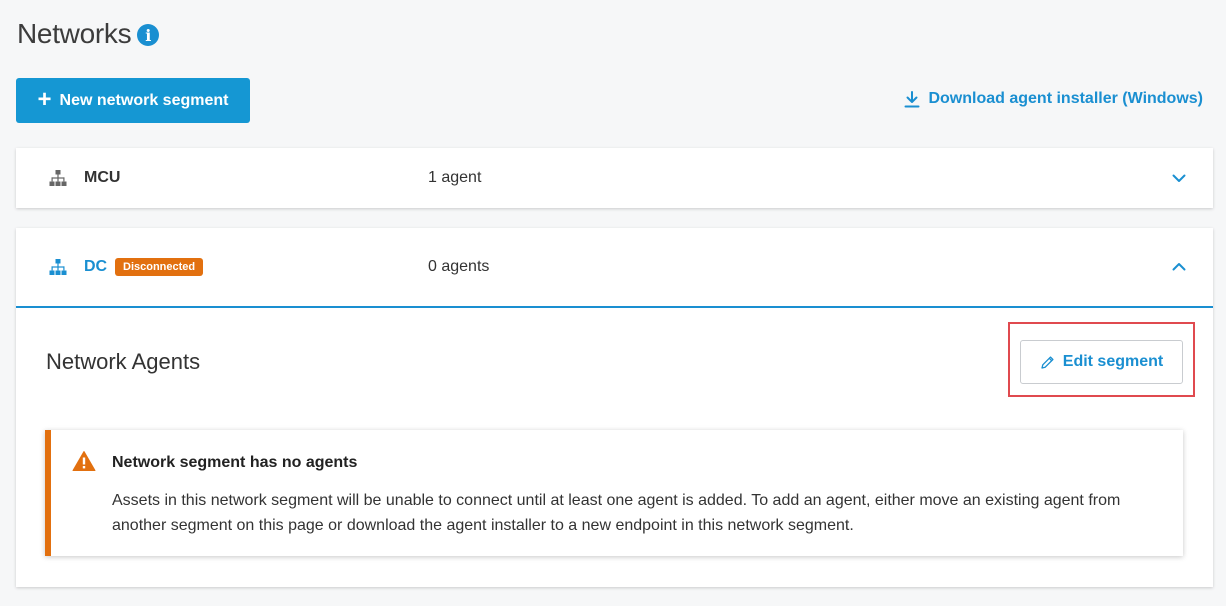 The height and width of the screenshot is (606, 1226). What do you see at coordinates (74, 33) in the screenshot?
I see `page-title: Networks` at bounding box center [74, 33].